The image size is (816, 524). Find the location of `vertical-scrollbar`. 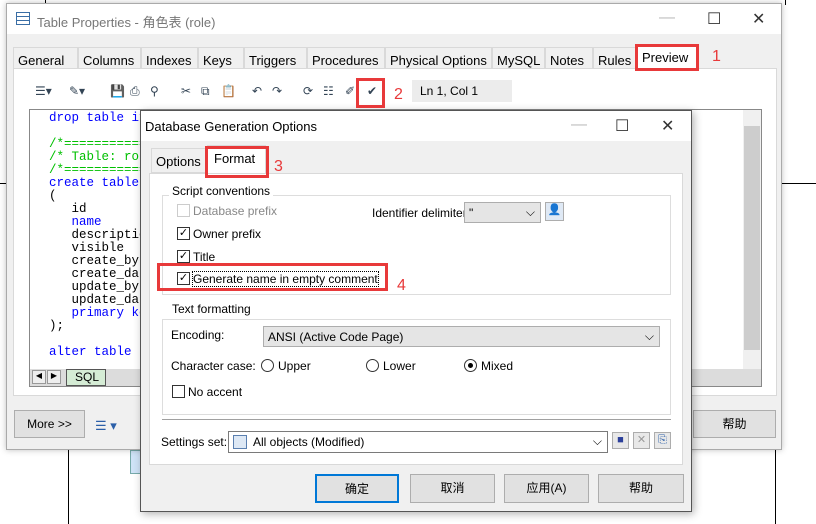

vertical-scrollbar is located at coordinates (752, 240).